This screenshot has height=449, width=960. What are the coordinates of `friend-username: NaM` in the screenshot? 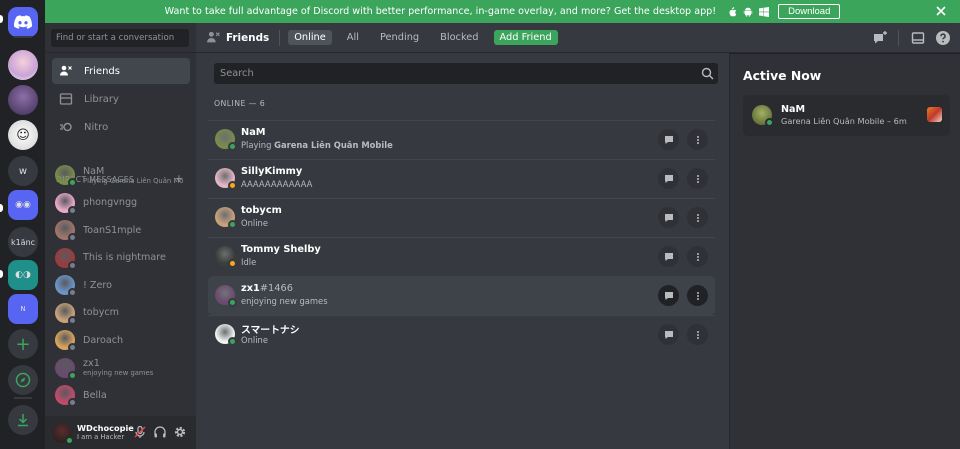 It's located at (253, 132).